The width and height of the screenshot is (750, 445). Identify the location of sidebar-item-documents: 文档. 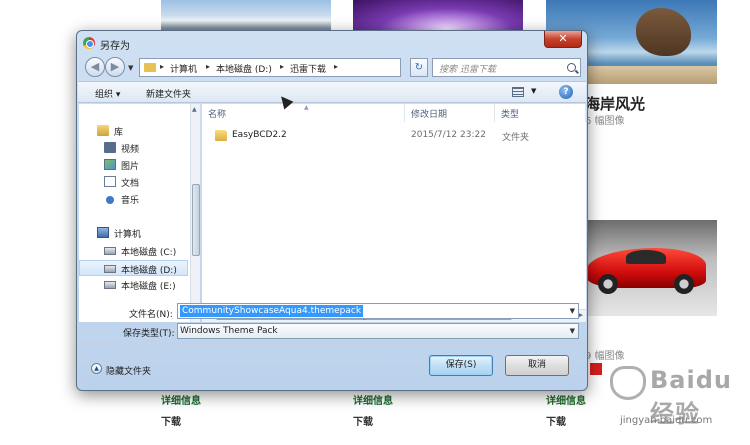
(133, 182).